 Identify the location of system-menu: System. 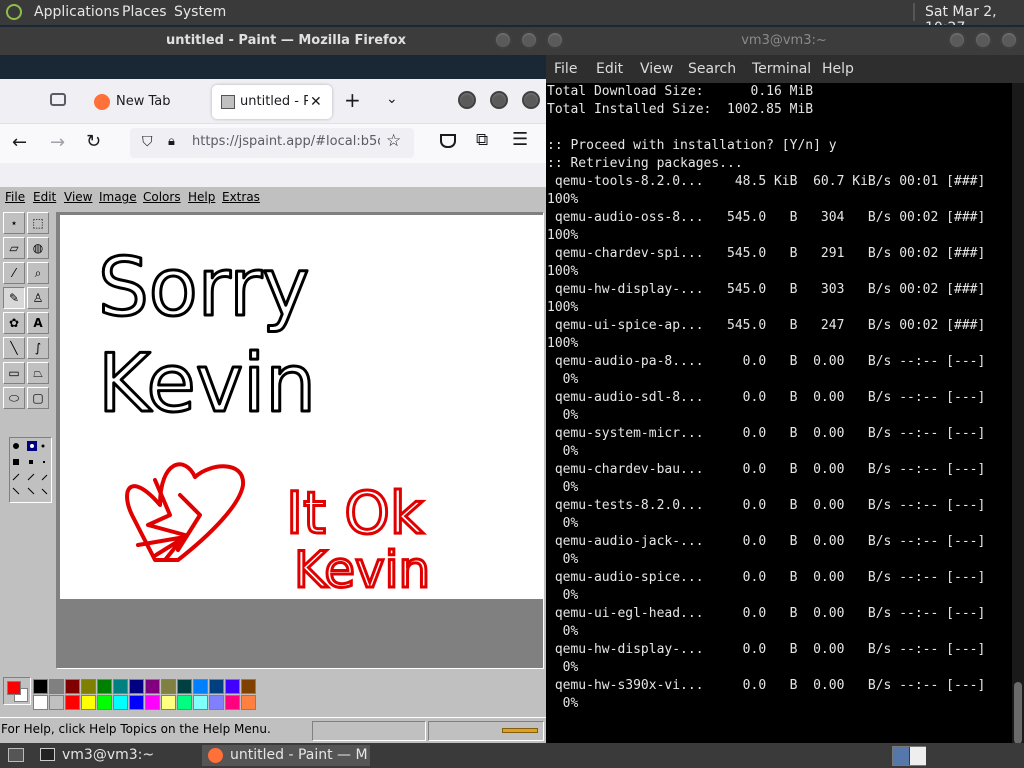
(200, 12).